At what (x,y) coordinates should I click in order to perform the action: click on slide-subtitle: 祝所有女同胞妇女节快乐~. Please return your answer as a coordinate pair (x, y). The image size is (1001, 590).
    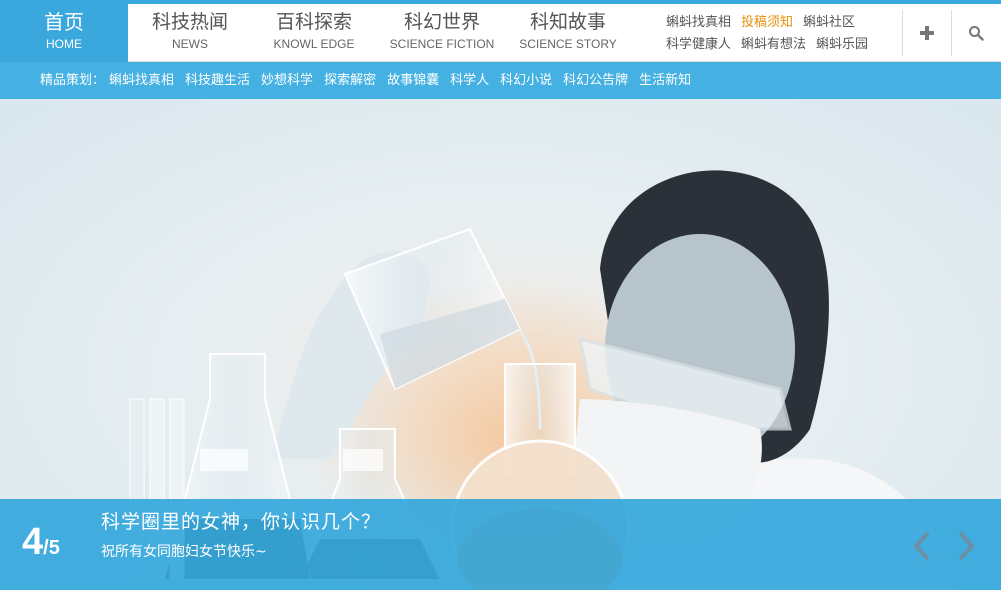
    Looking at the image, I should click on (184, 552).